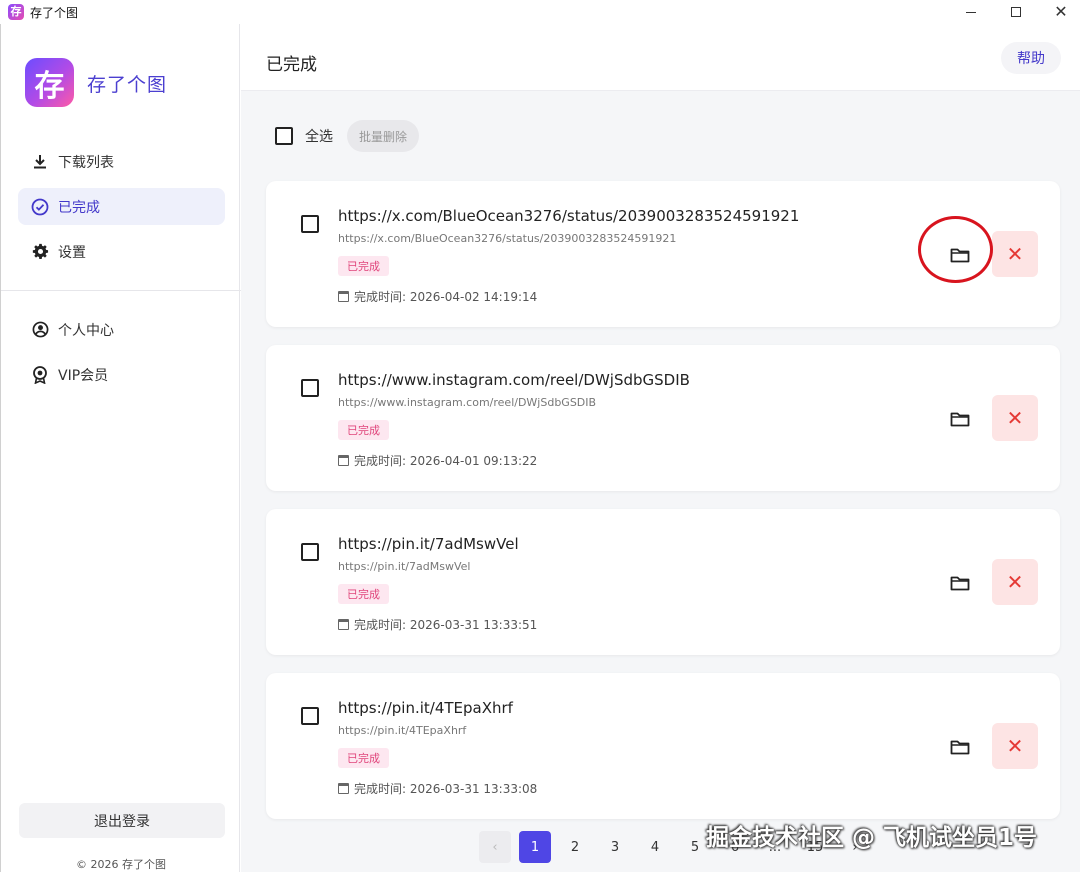 This screenshot has width=1080, height=872. I want to click on completion-time: 完成时间: 2026-04-02 14:19:14, so click(437, 296).